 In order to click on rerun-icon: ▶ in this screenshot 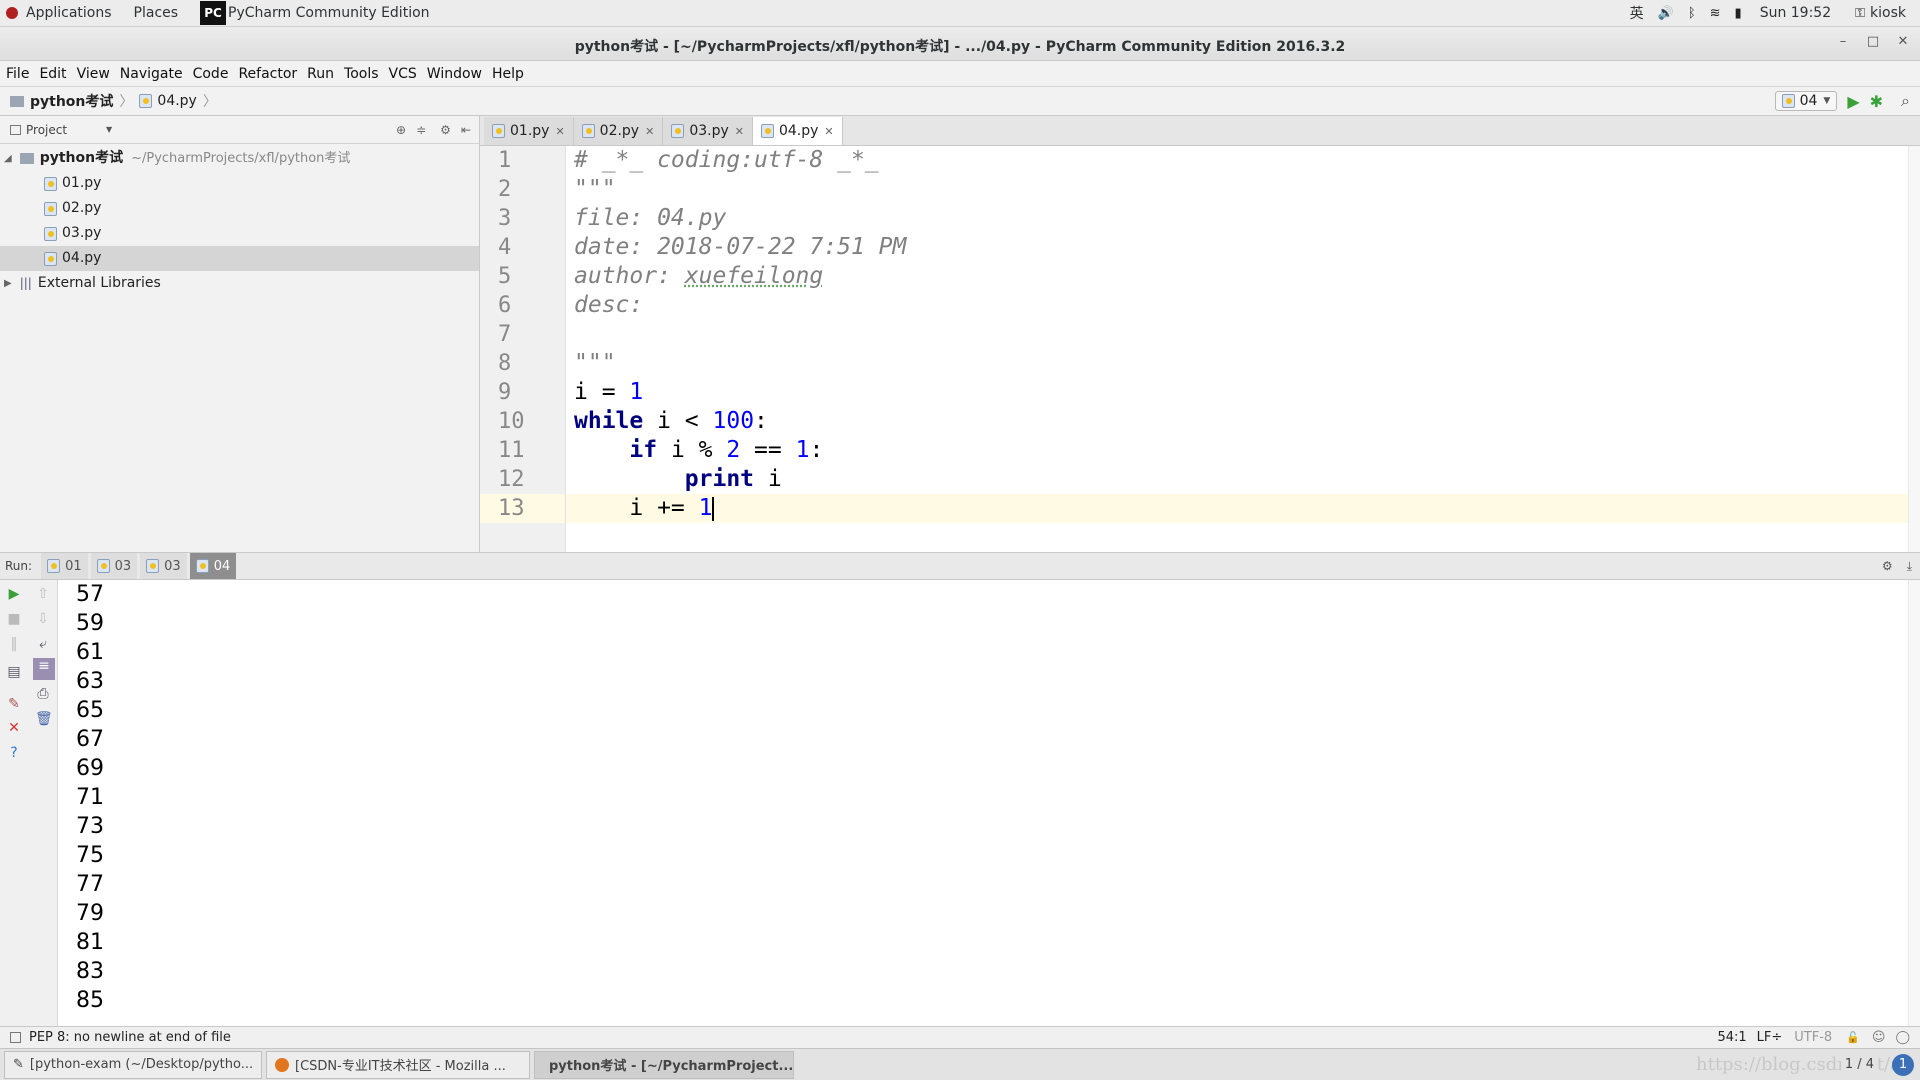, I will do `click(14, 594)`.